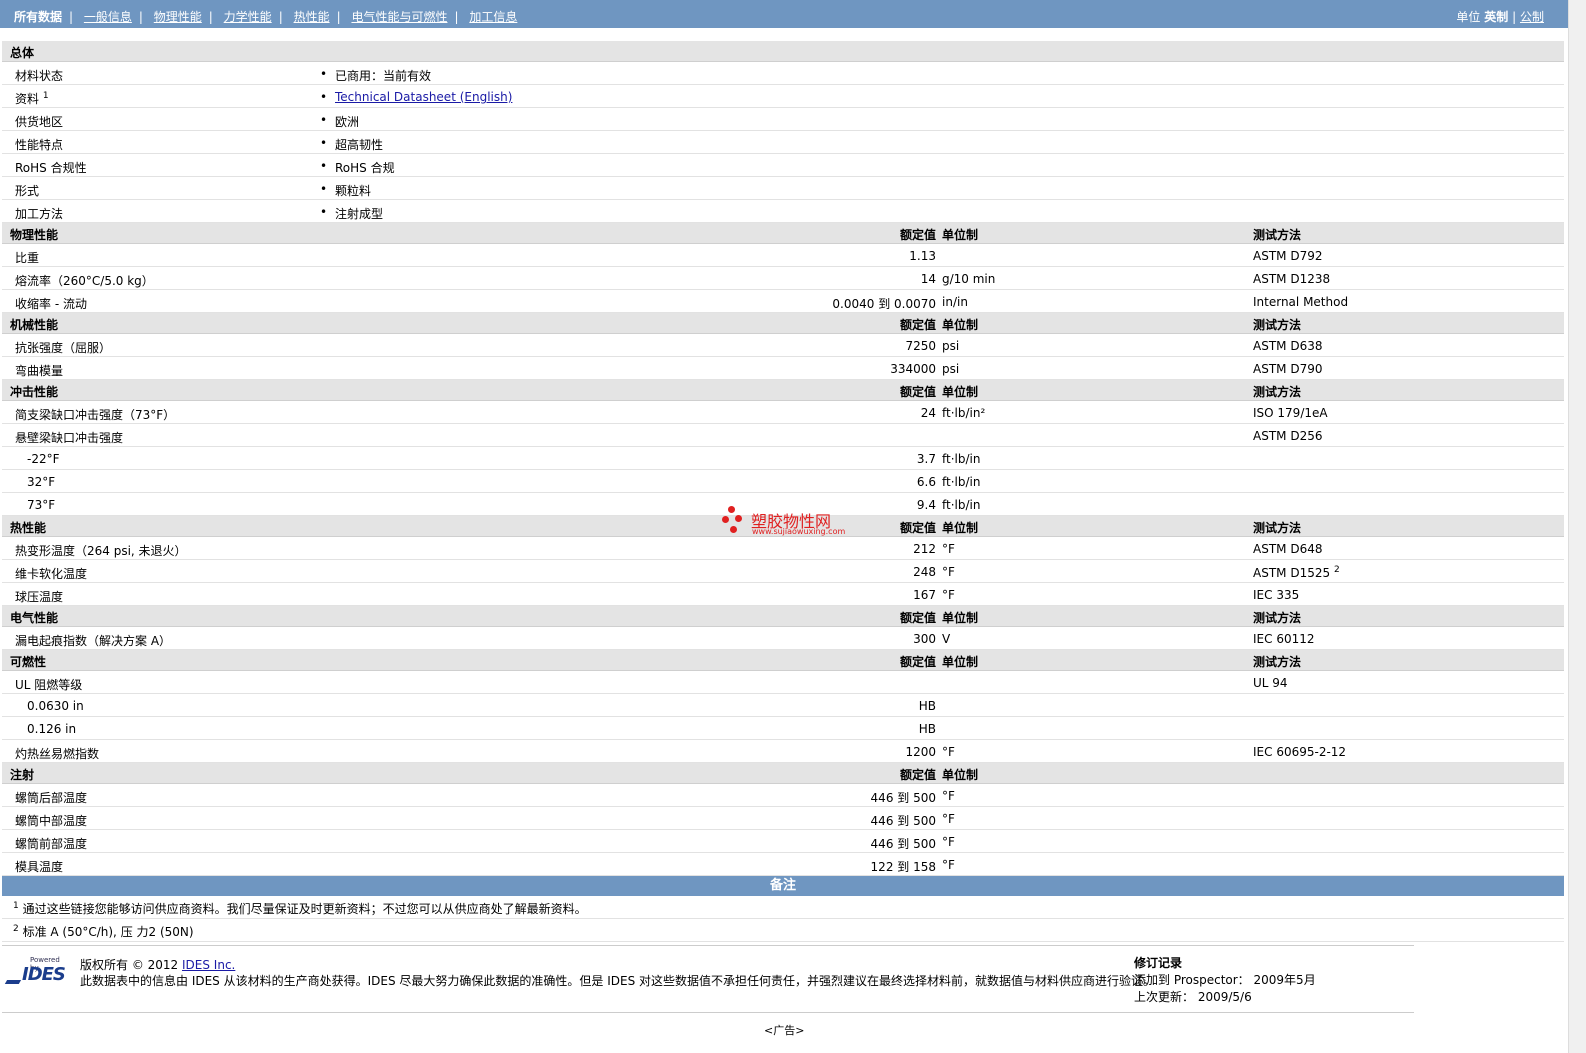 The width and height of the screenshot is (1586, 1053). Describe the element at coordinates (913, 369) in the screenshot. I see `row-value: 334000` at that location.